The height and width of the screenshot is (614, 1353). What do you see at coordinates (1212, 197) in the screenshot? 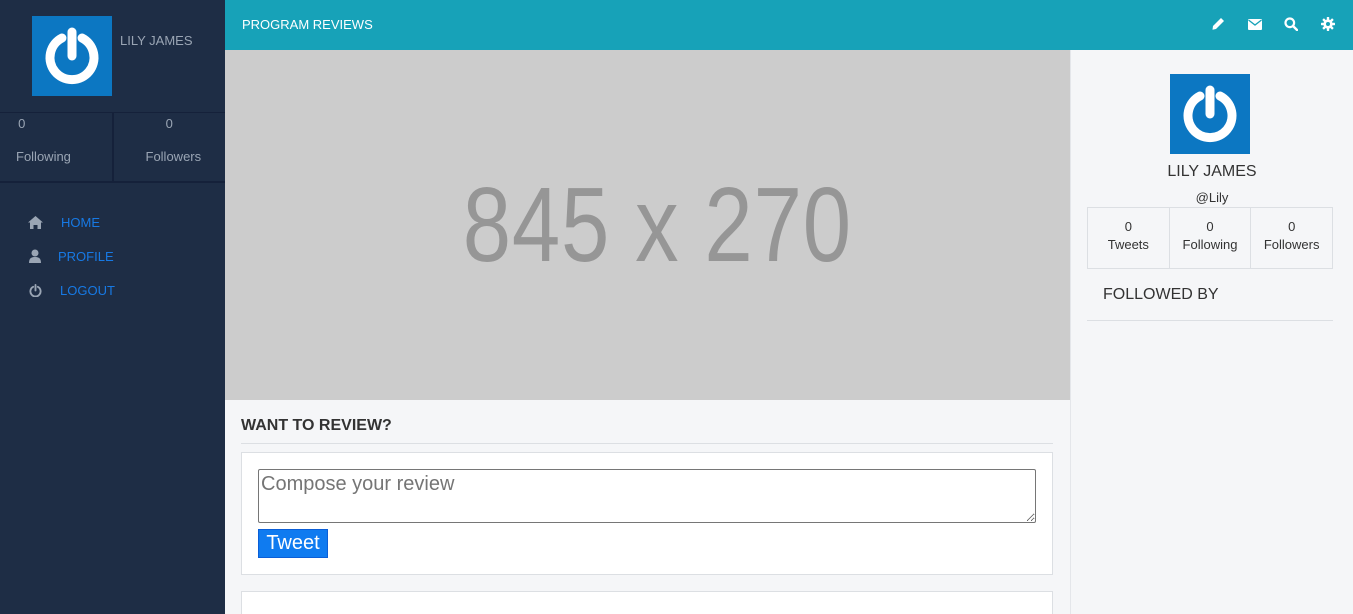
I see `profile-handle: @Lily` at bounding box center [1212, 197].